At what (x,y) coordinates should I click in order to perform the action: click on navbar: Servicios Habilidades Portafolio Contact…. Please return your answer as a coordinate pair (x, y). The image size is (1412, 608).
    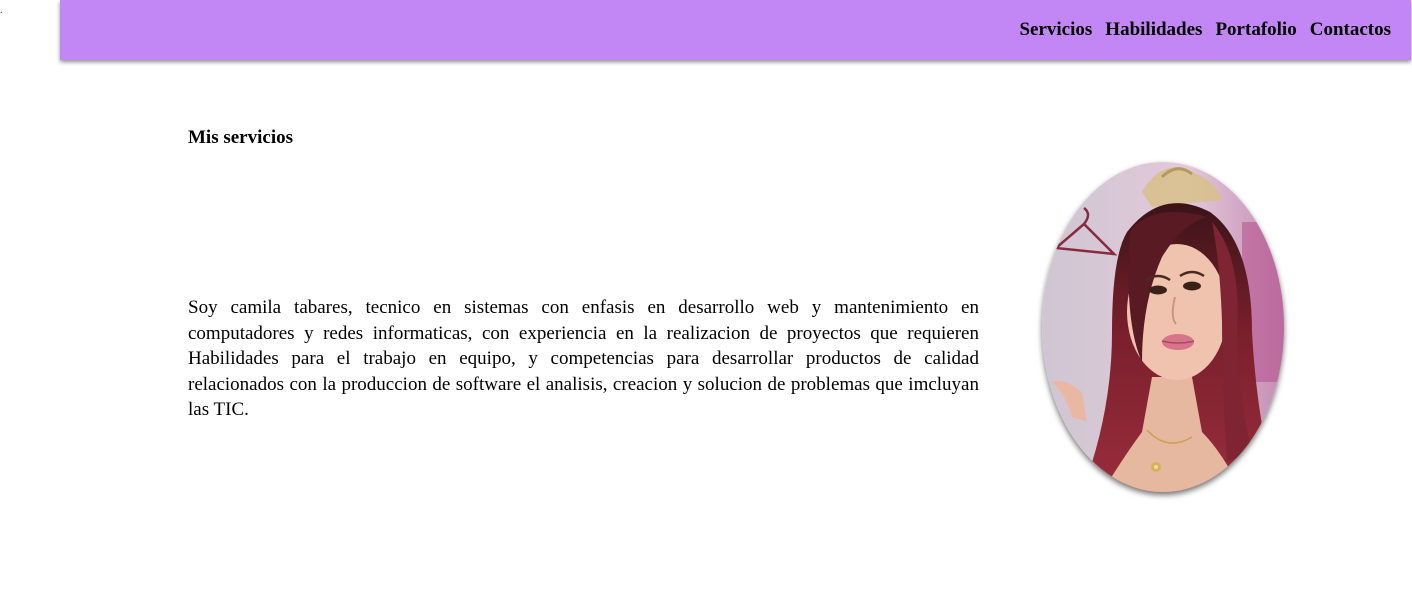
    Looking at the image, I should click on (735, 30).